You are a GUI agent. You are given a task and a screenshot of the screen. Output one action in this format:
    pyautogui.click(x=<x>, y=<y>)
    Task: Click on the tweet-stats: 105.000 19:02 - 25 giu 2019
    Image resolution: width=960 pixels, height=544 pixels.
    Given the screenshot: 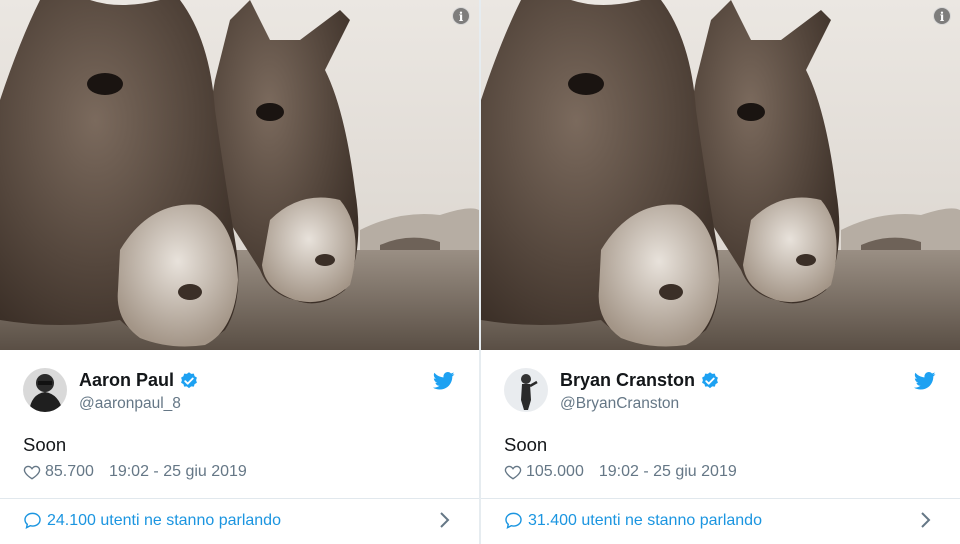 What is the action you would take?
    pyautogui.click(x=620, y=472)
    